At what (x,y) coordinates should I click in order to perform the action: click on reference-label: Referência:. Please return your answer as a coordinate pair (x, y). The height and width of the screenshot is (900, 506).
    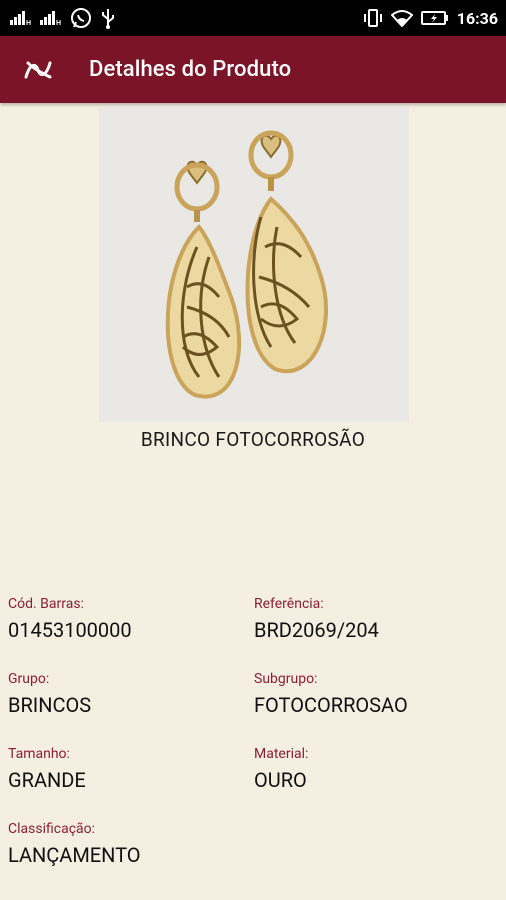
    Looking at the image, I should click on (289, 604).